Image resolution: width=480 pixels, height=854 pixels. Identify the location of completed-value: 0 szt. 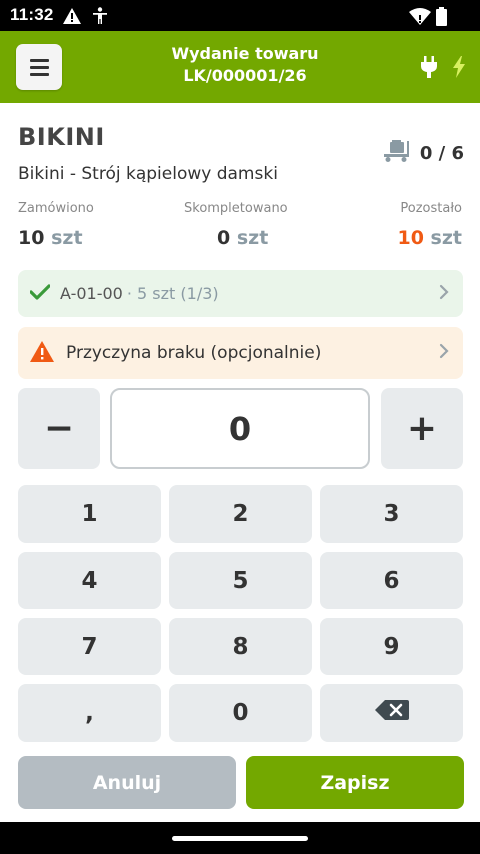
(242, 238).